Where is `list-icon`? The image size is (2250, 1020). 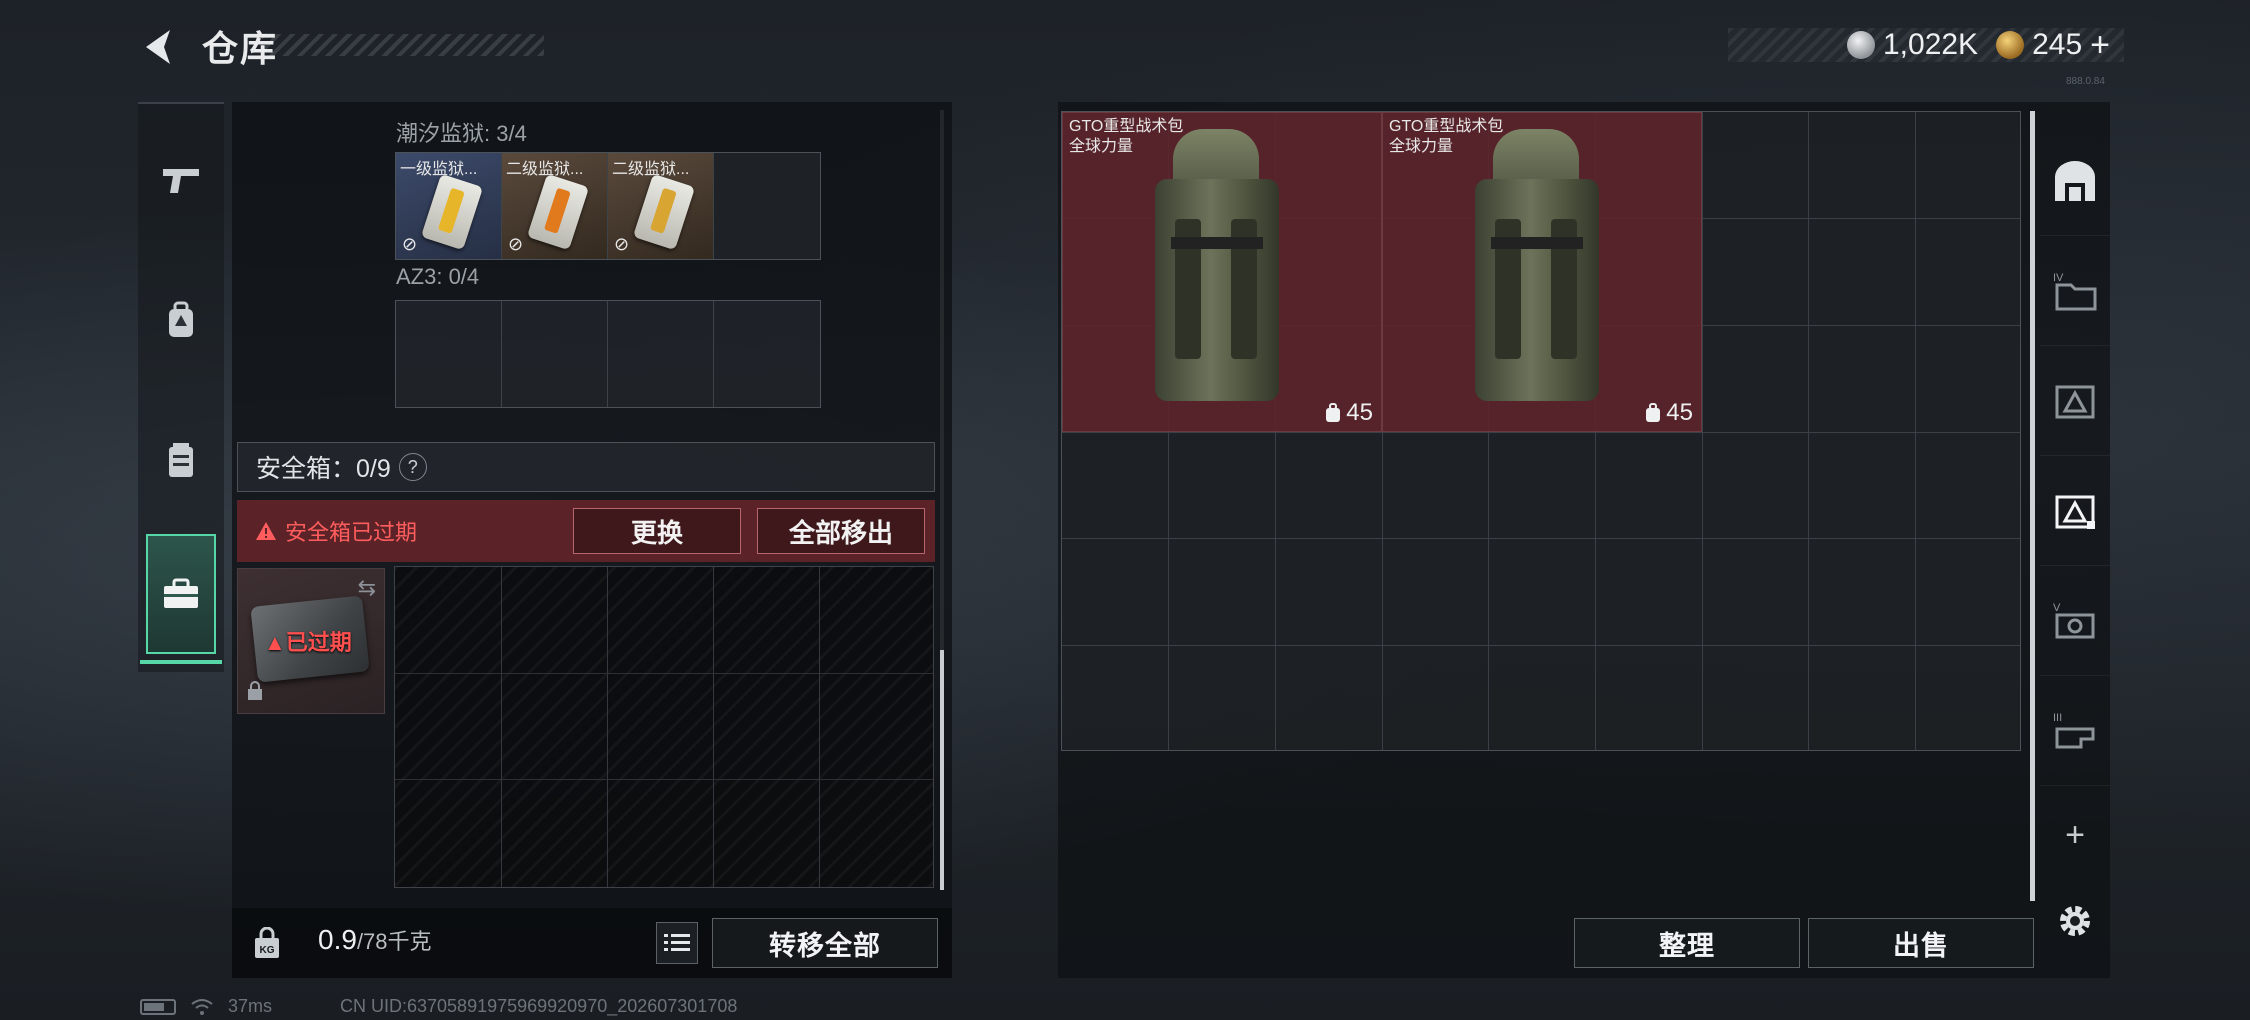 list-icon is located at coordinates (677, 942).